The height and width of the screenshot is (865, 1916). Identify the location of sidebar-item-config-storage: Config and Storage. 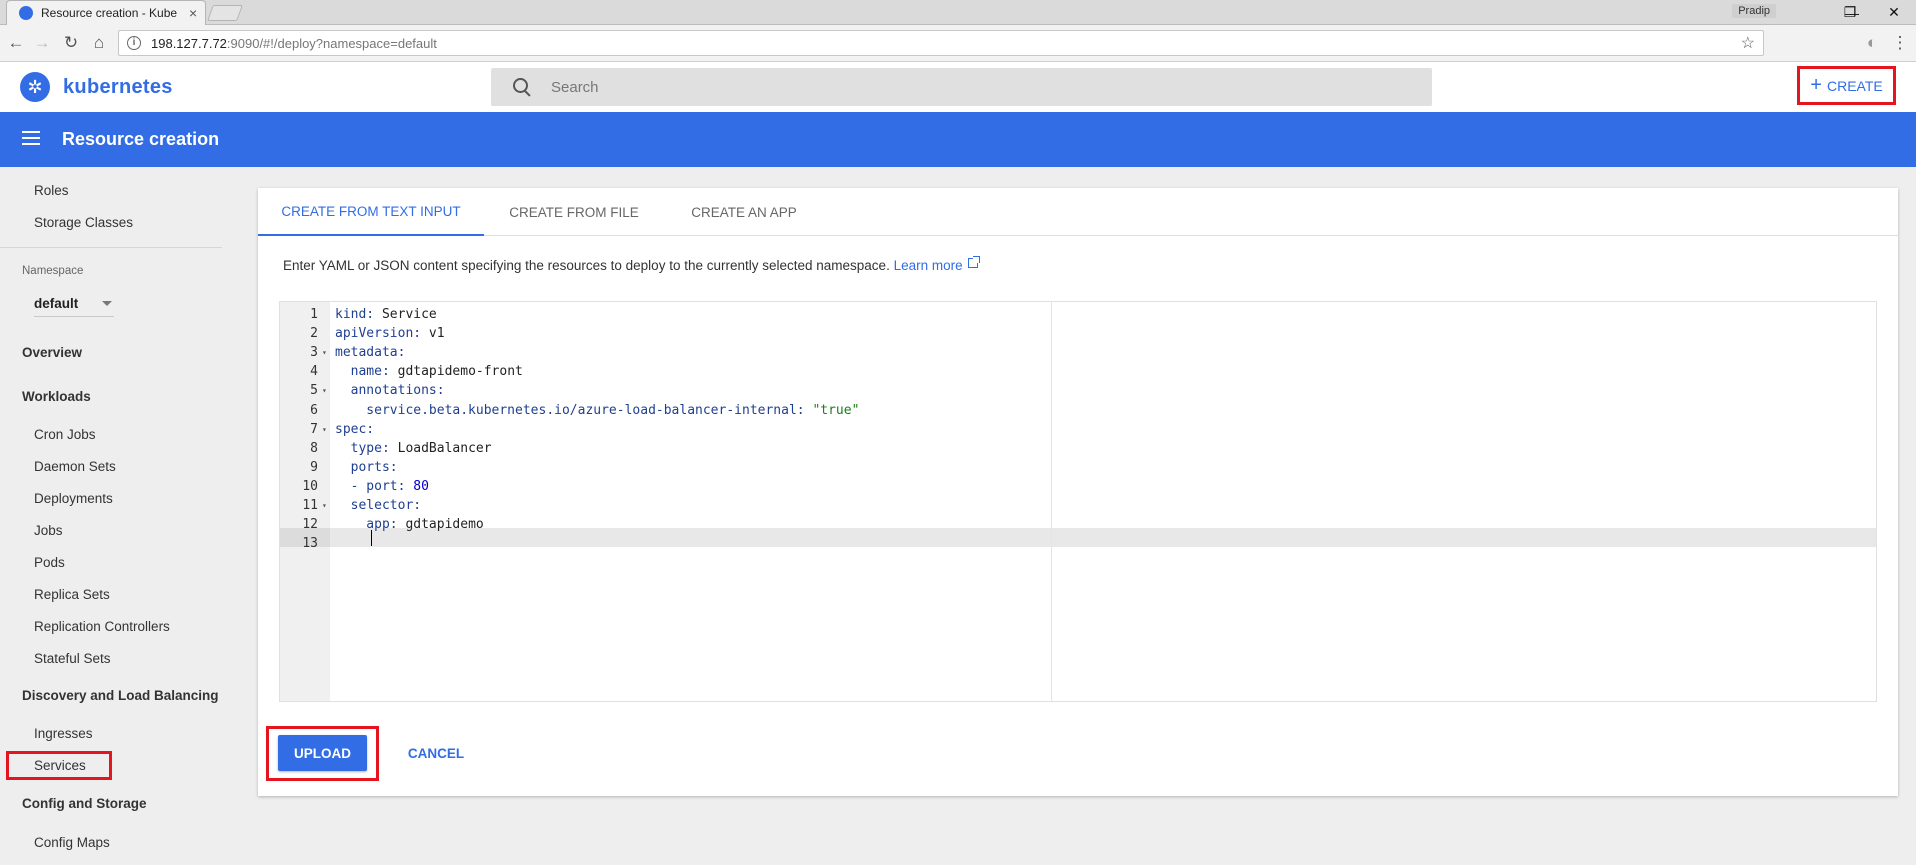
(84, 803).